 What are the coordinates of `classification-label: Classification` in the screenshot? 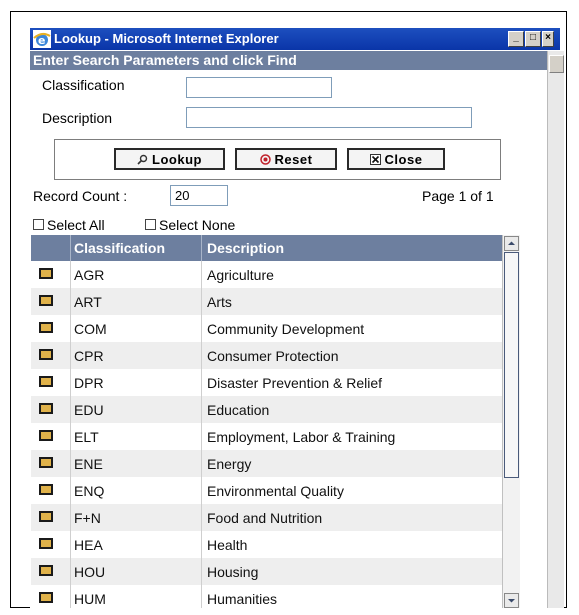 It's located at (83, 85).